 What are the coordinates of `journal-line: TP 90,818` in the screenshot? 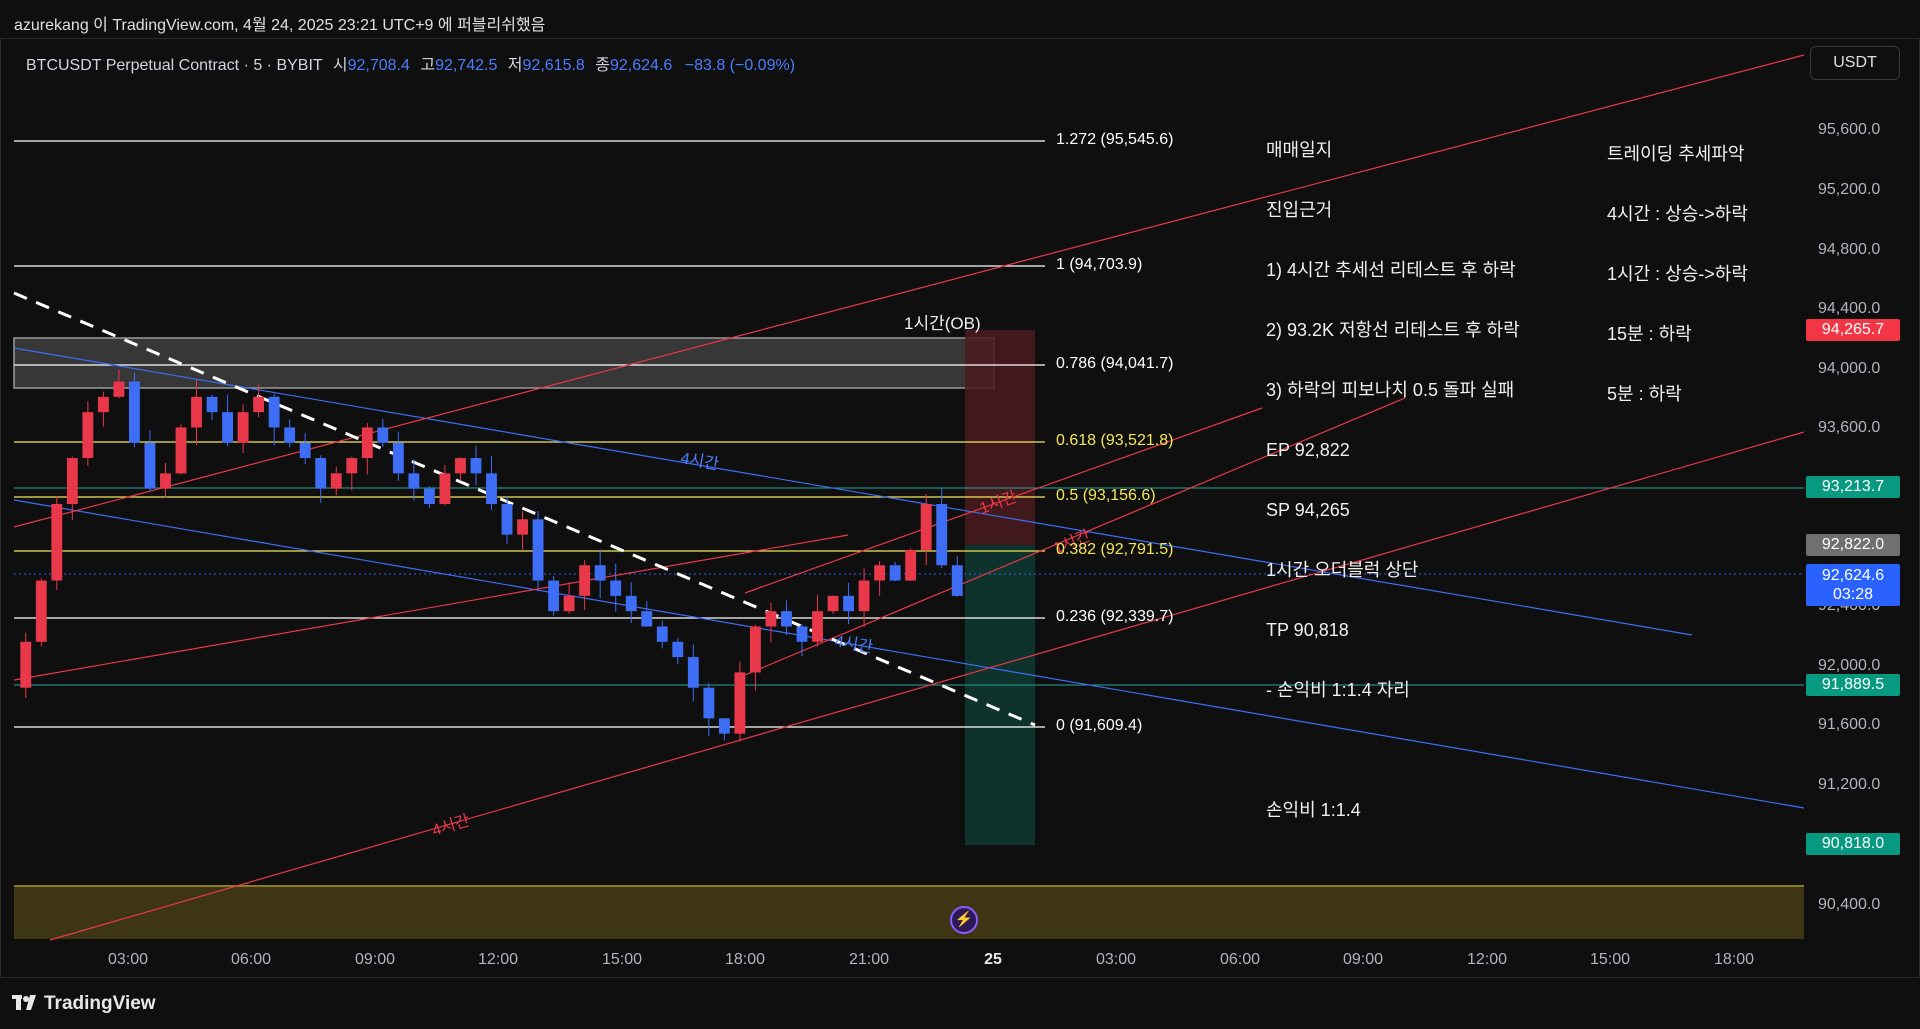 It's located at (1307, 630).